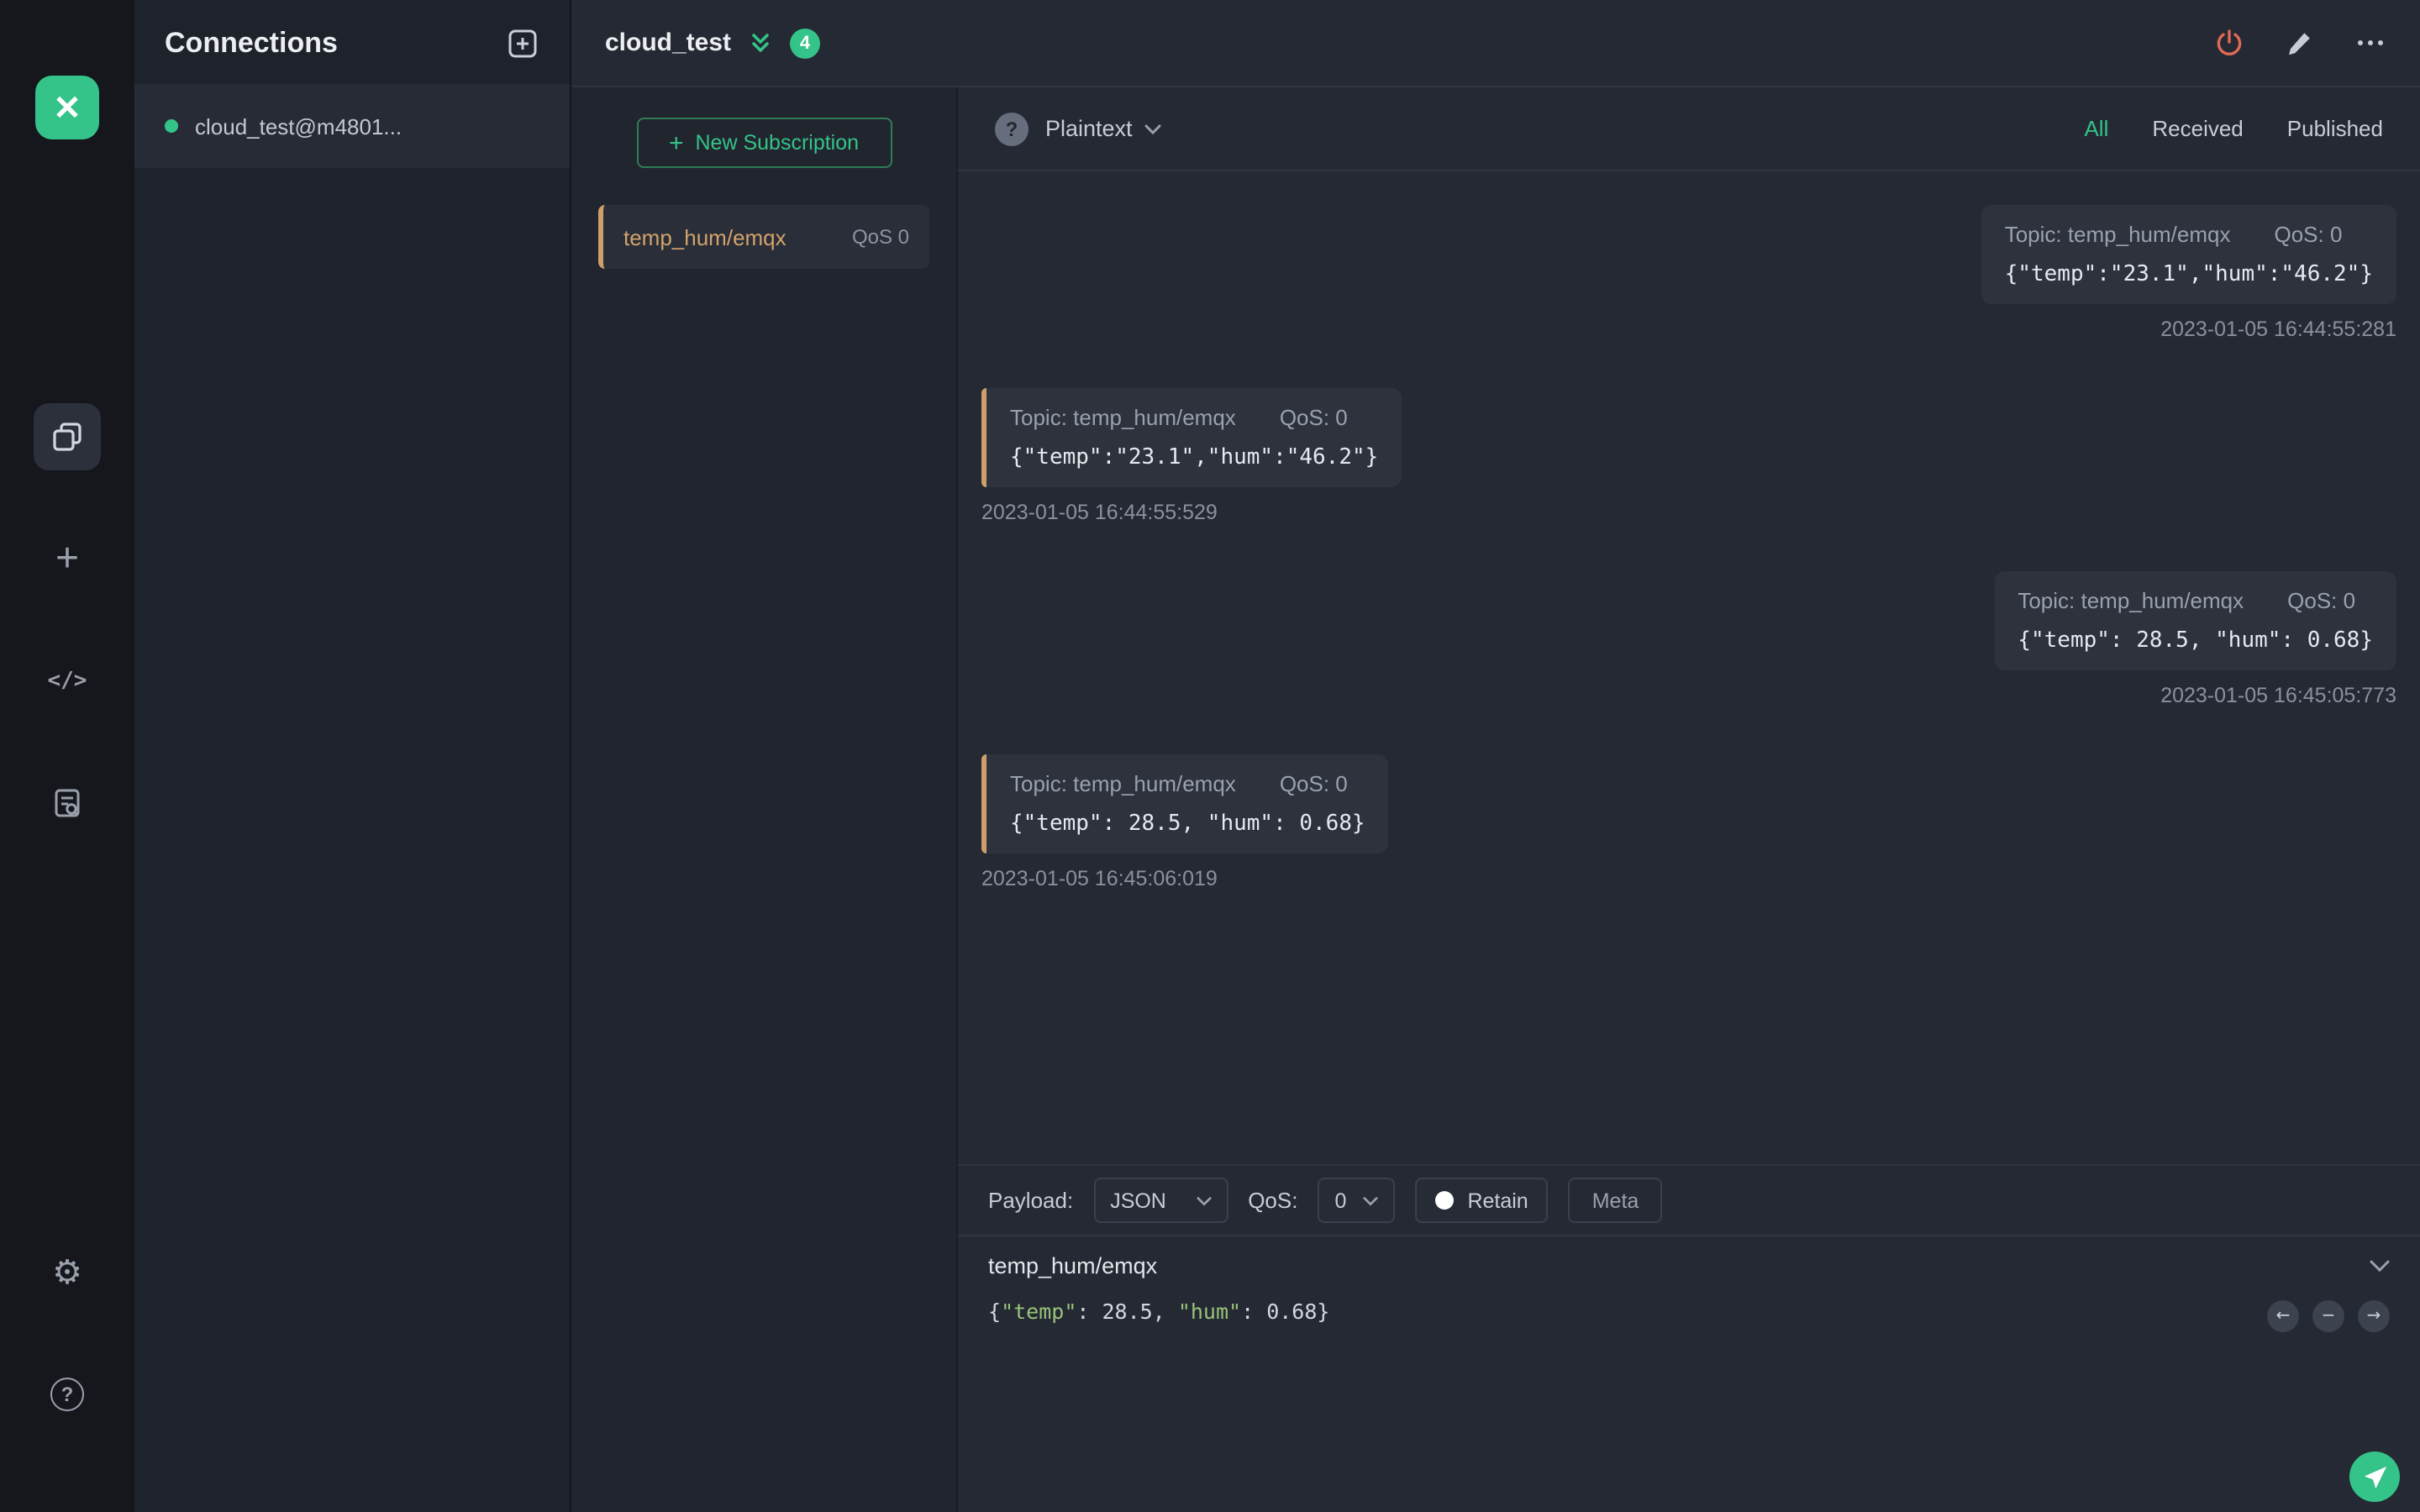 Image resolution: width=2420 pixels, height=1512 pixels. Describe the element at coordinates (1286, 1311) in the screenshot. I see `payload-token: : 0.68}` at that location.